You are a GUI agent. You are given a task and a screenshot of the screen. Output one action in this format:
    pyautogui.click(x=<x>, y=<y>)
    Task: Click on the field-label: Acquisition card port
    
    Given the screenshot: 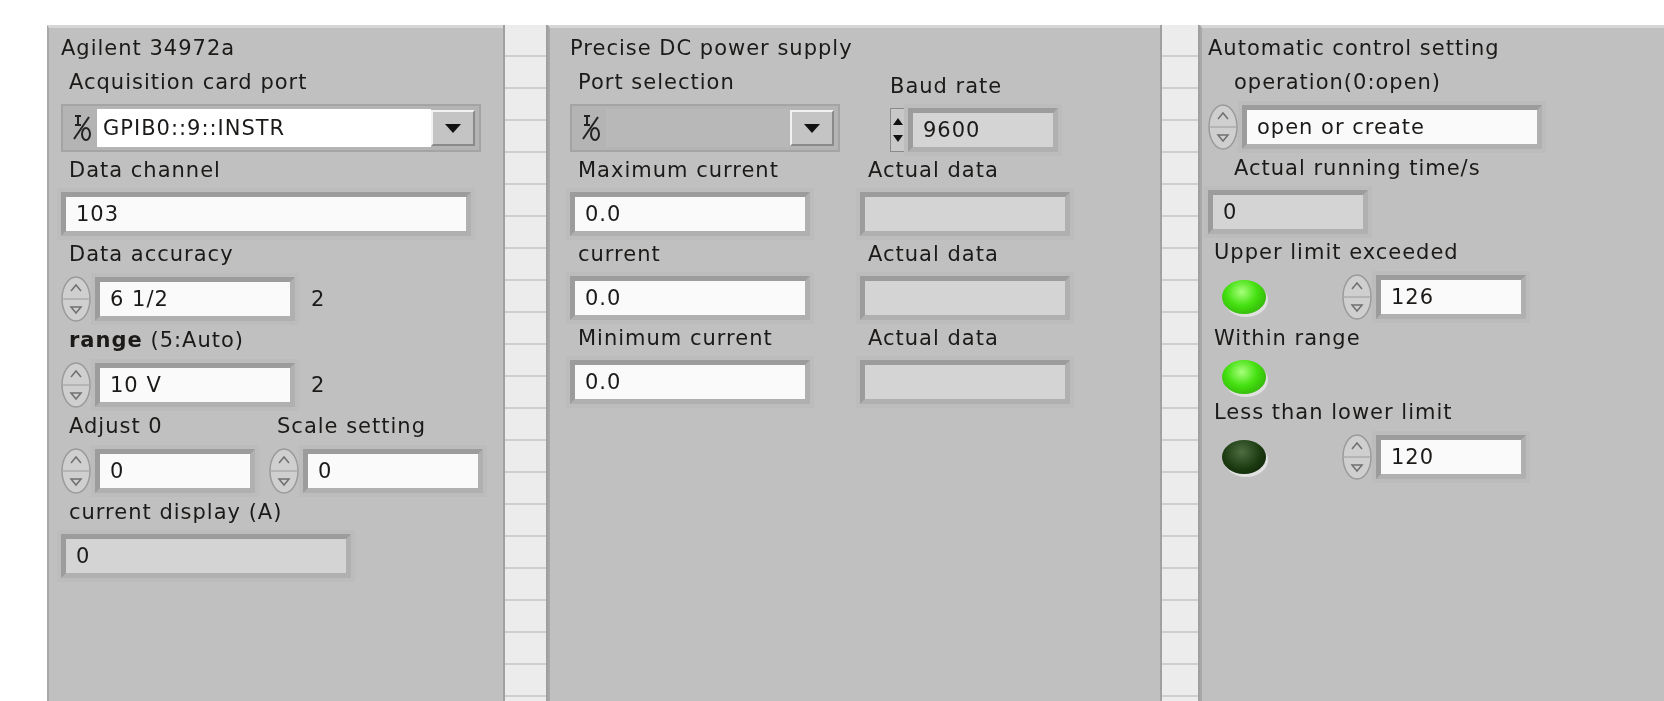 What is the action you would take?
    pyautogui.click(x=188, y=83)
    